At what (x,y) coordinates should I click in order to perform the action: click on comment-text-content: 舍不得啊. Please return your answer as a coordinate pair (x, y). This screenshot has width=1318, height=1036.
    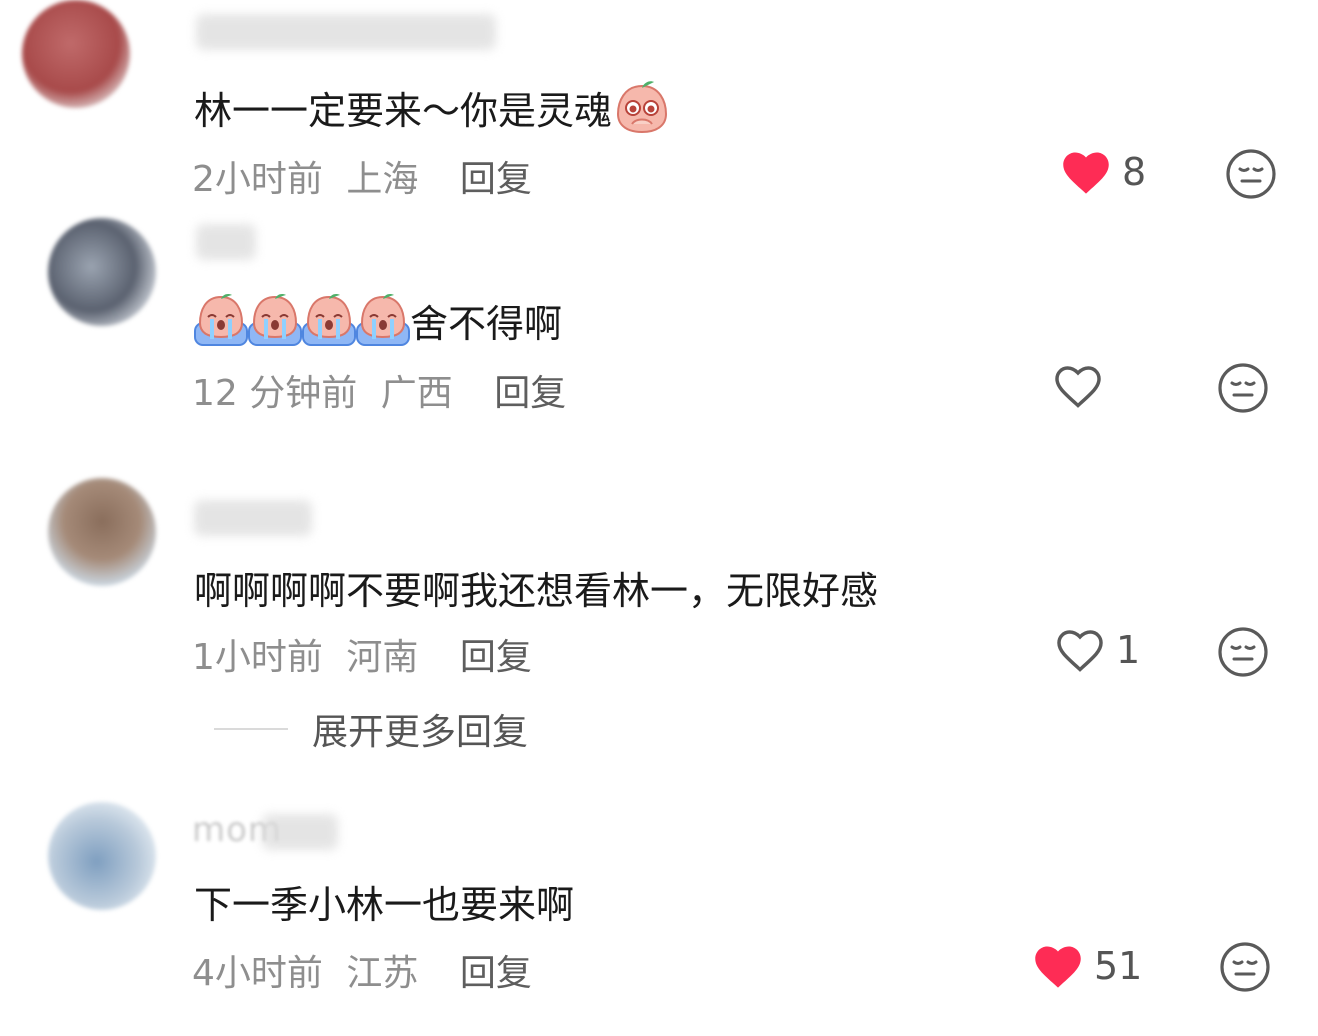
    Looking at the image, I should click on (486, 323).